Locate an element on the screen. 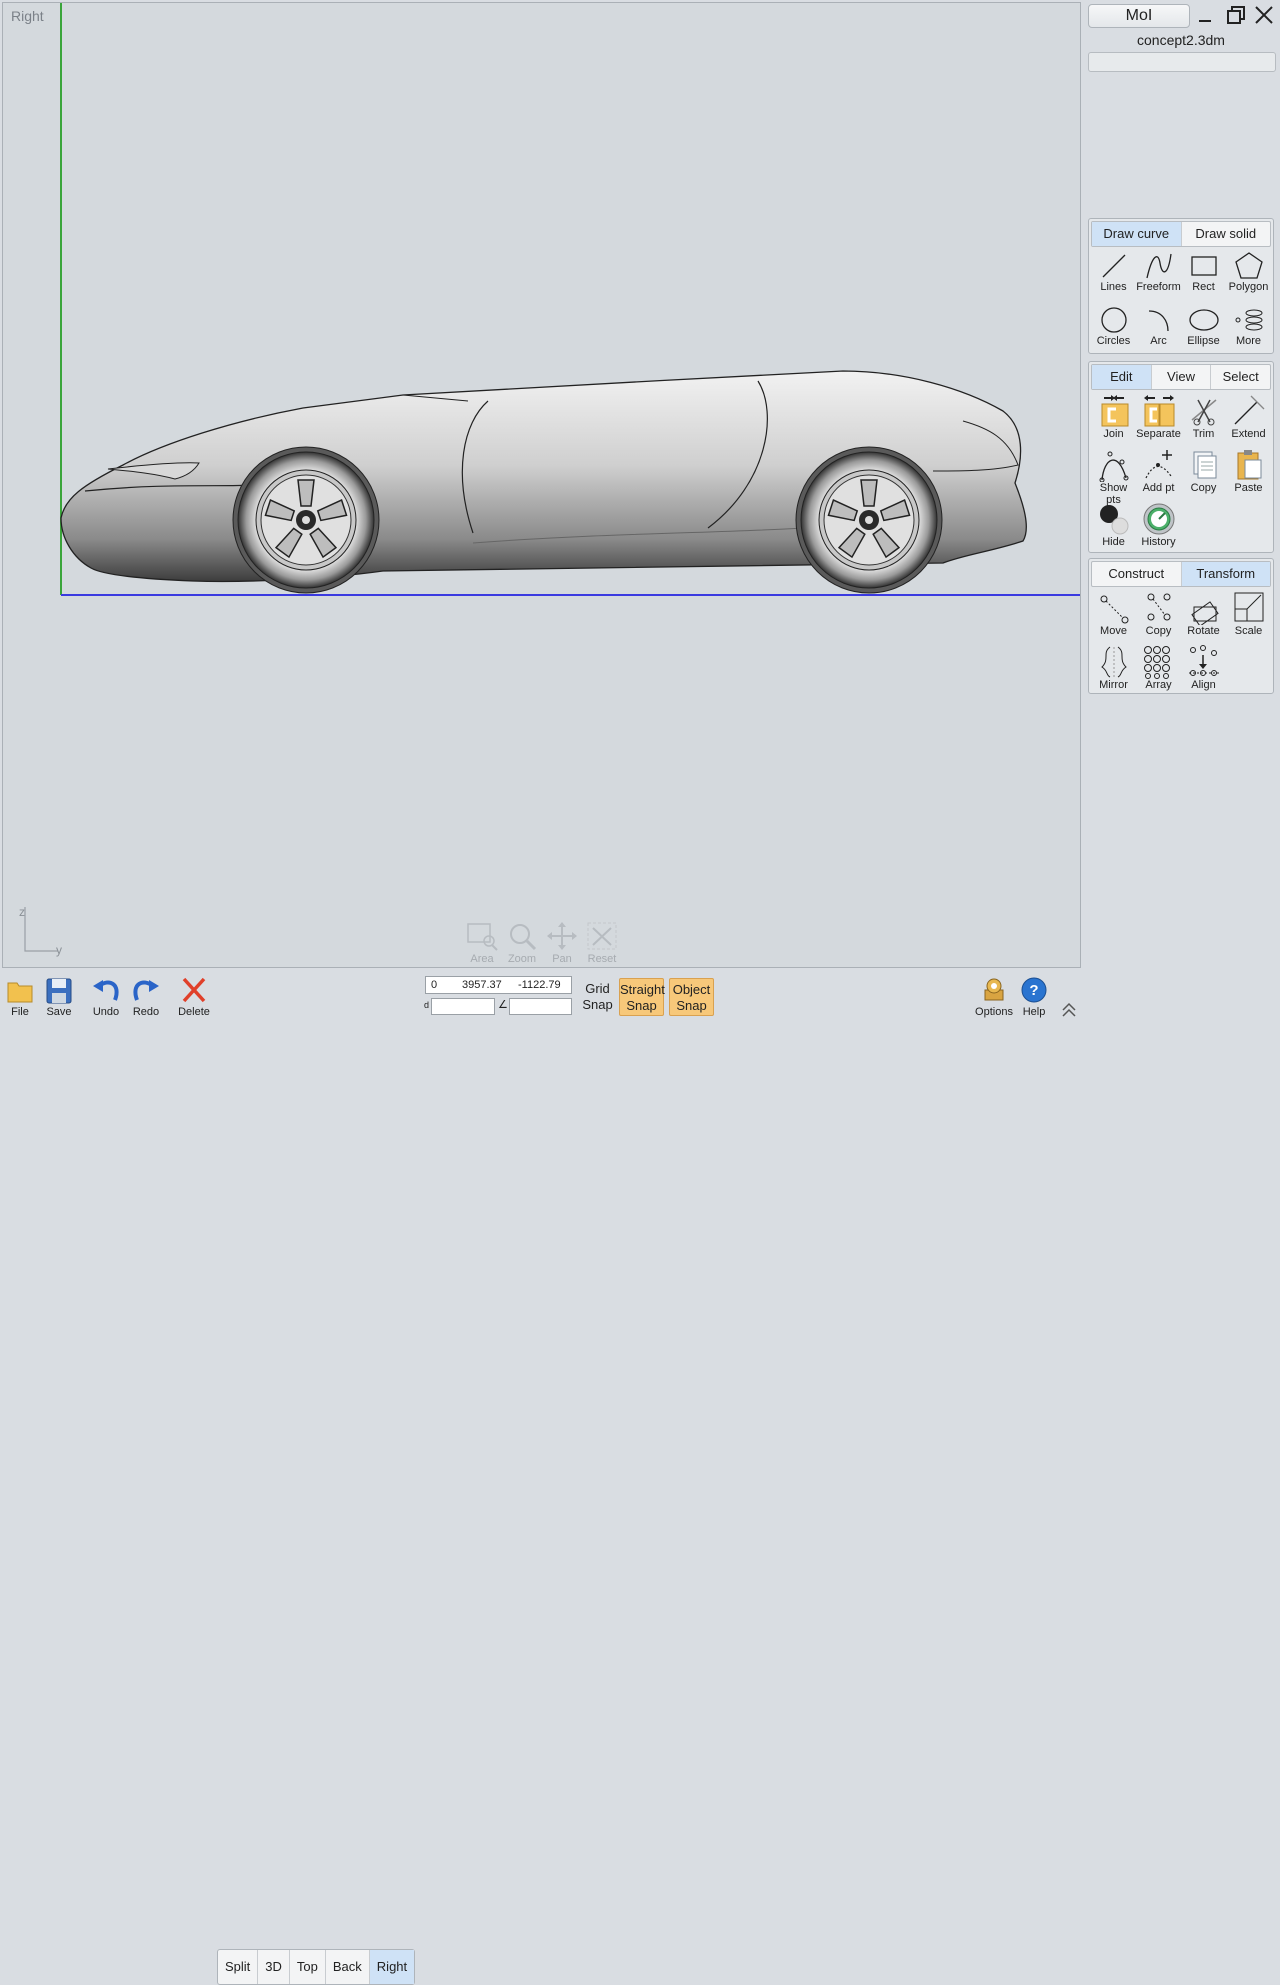  ellipse-label: Ellipse is located at coordinates (1203, 341).